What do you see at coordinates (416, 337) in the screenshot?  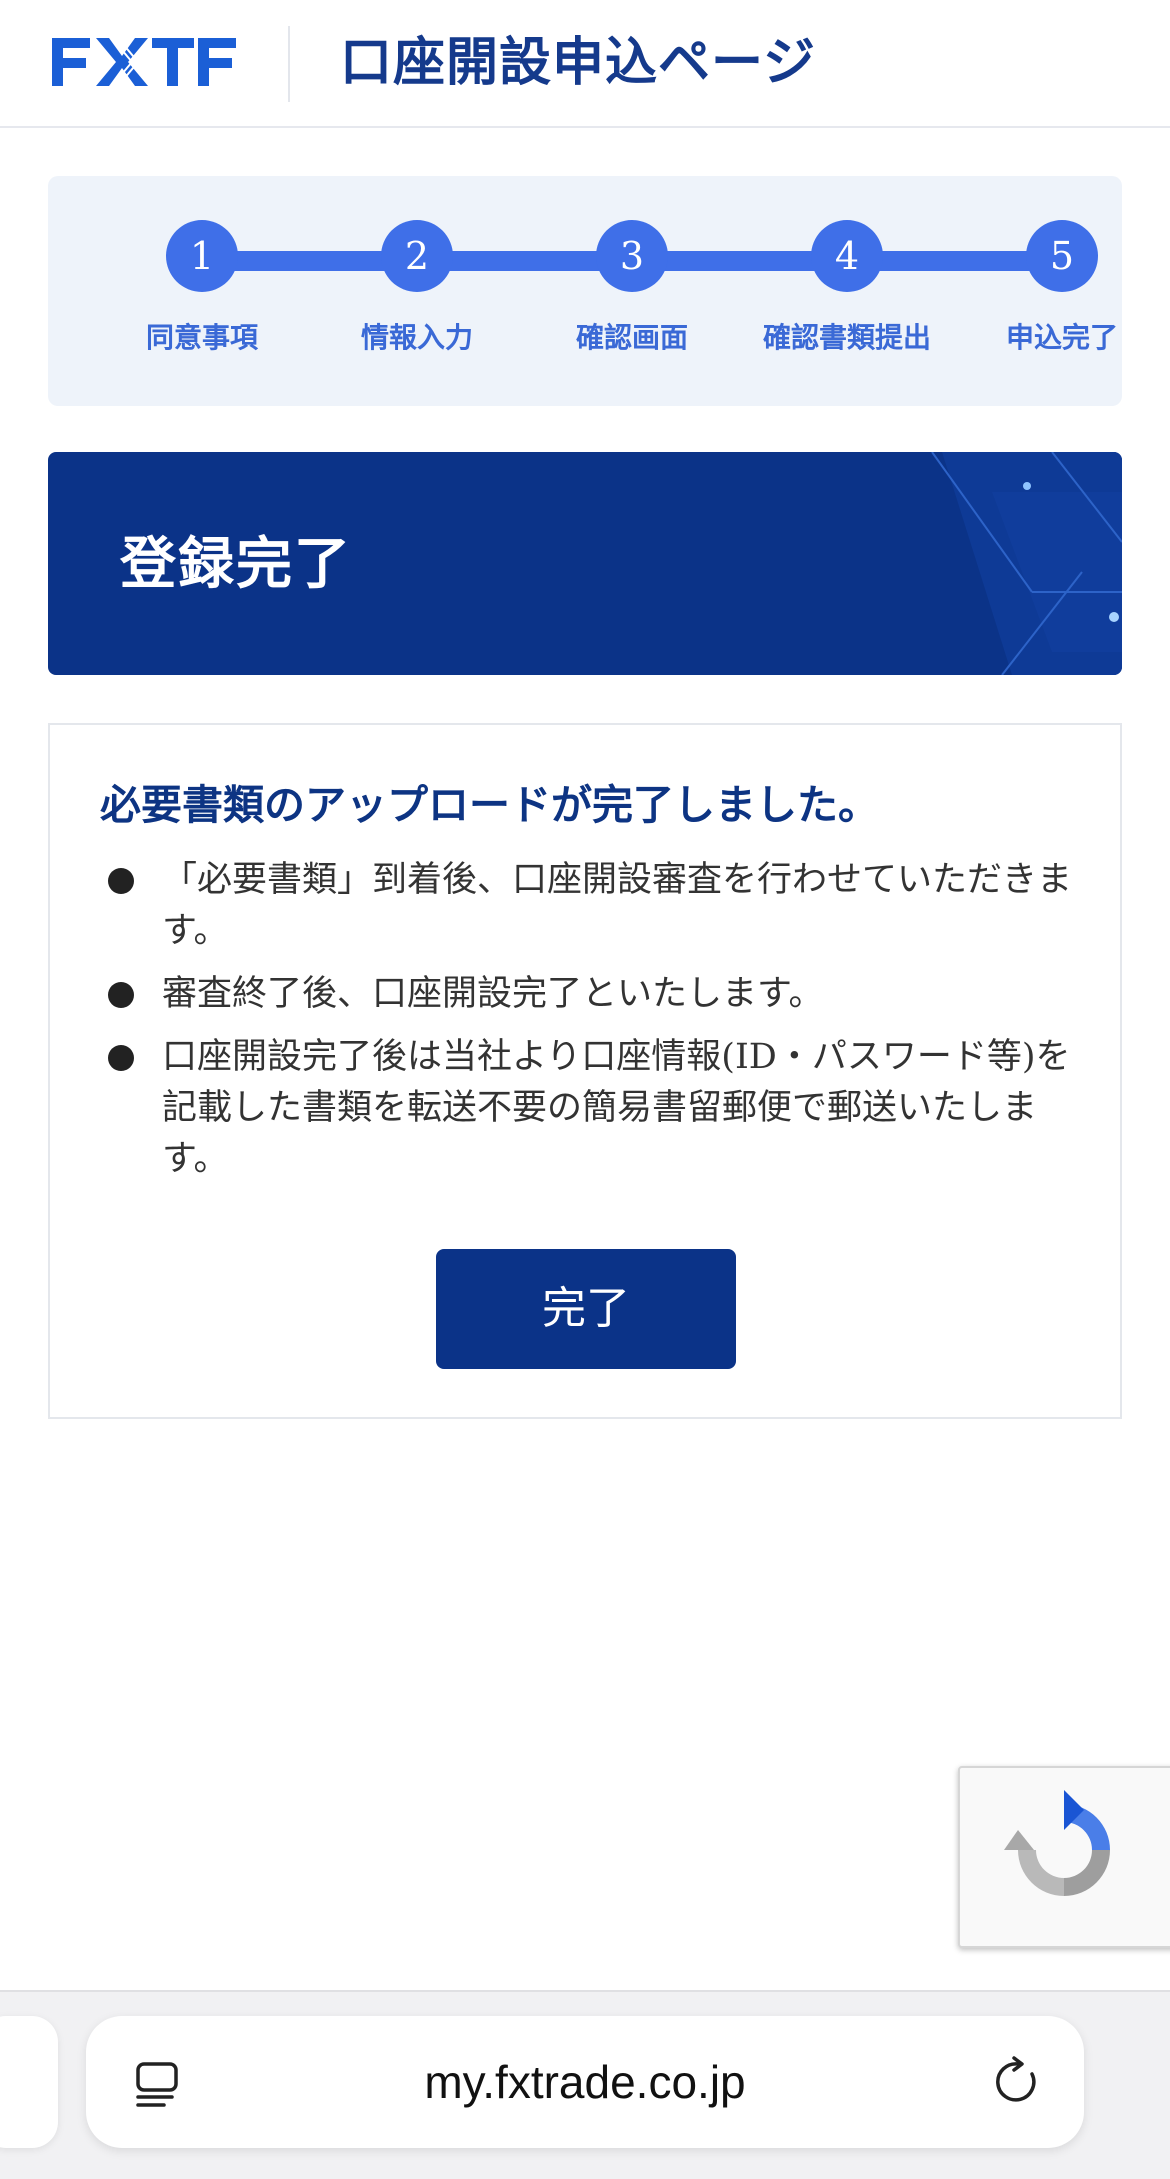 I see `step-label: 情報入力` at bounding box center [416, 337].